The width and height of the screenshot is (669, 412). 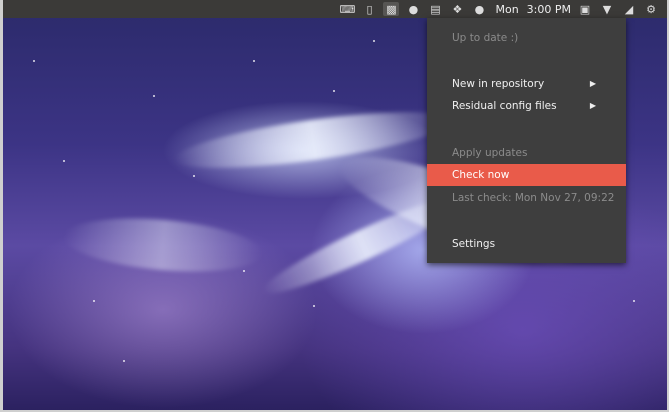 What do you see at coordinates (585, 9) in the screenshot?
I see `screen-icon: ▣` at bounding box center [585, 9].